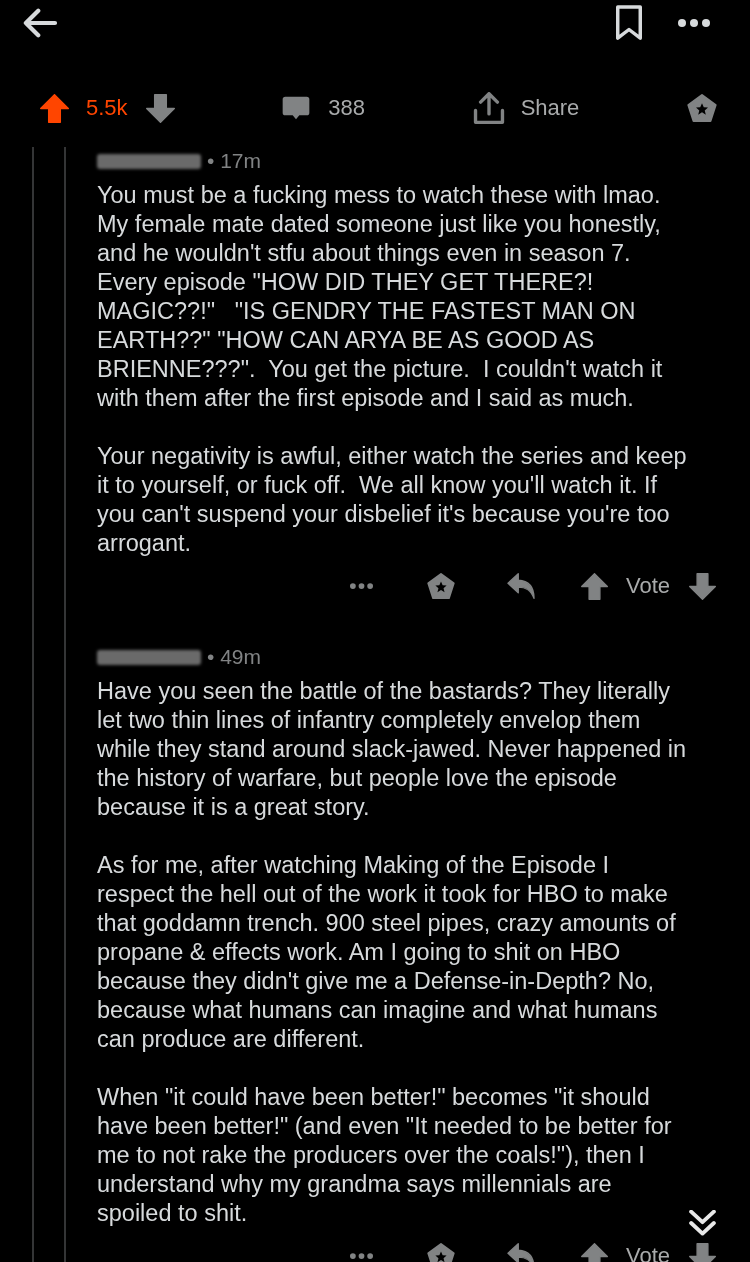  What do you see at coordinates (384, 1155) in the screenshot?
I see `comment-paragraph: When "it could have been better!" becomes "it should have been better!" (and even "It needed to be better for me to not rake the producers over the coals!"), then I understand why my grandma says millennials are spoiled to shit.` at bounding box center [384, 1155].